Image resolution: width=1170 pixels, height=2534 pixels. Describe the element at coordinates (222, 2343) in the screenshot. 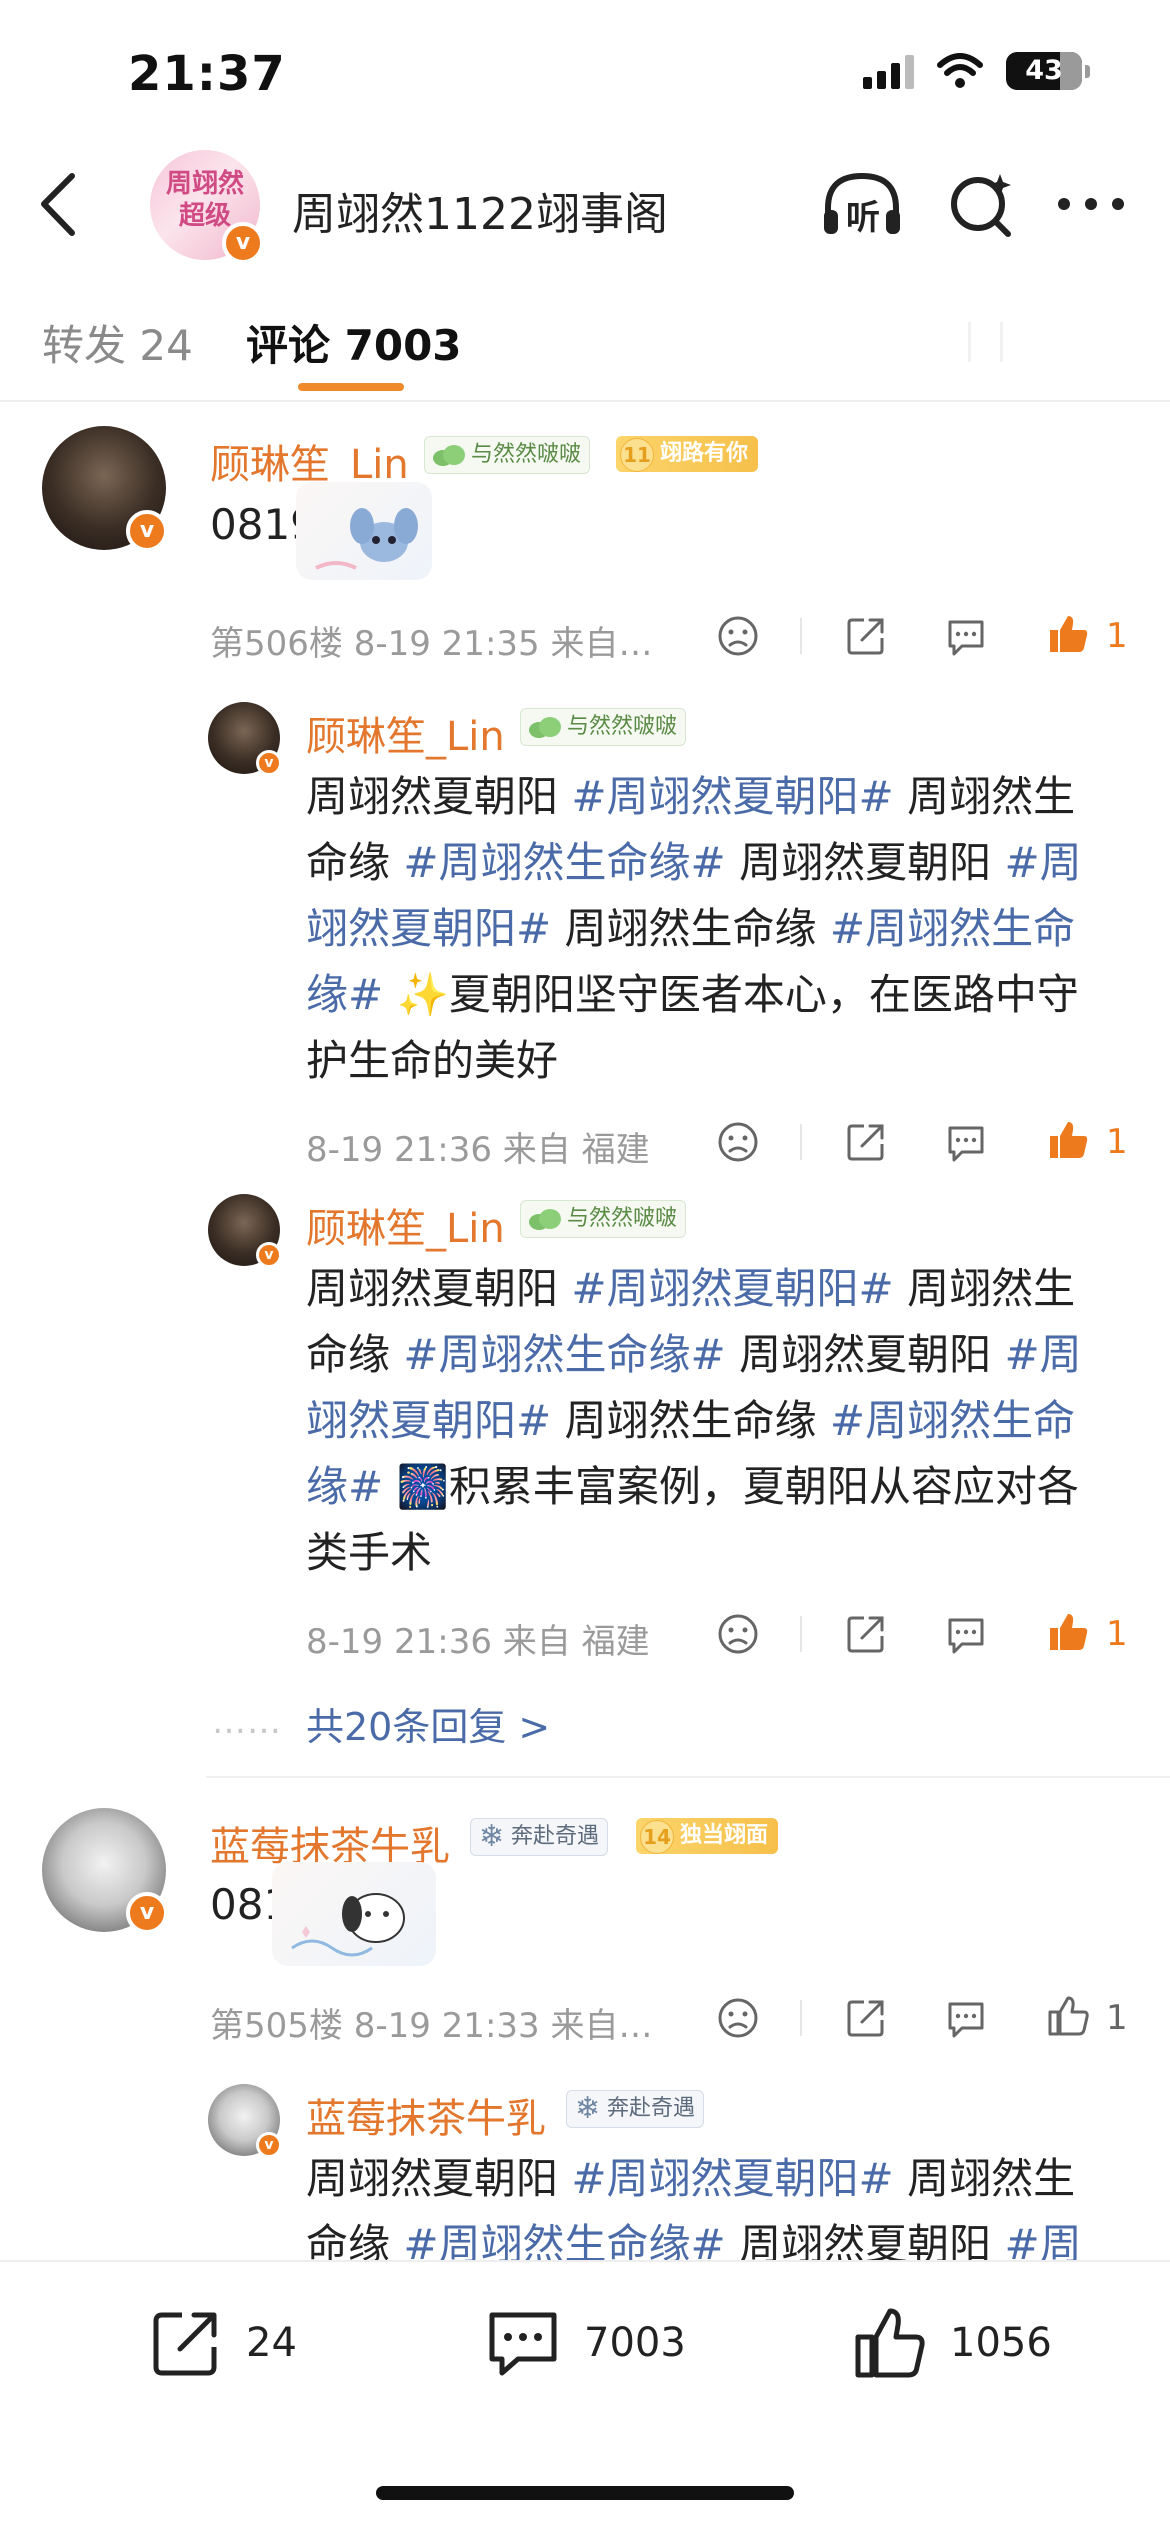

I see `repost-button: 24` at that location.